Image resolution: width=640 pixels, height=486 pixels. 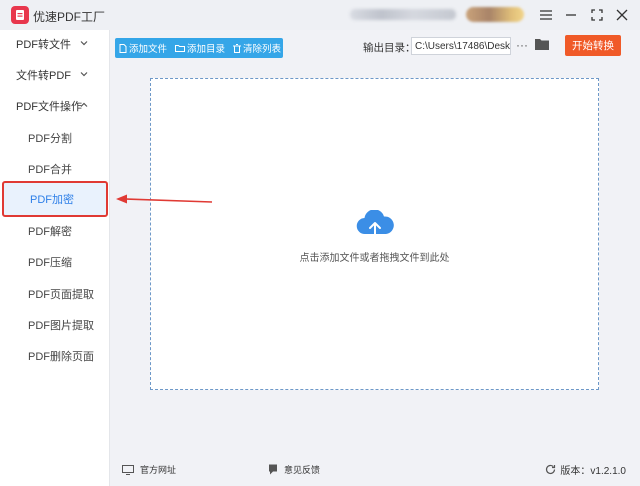 What do you see at coordinates (69, 17) in the screenshot?
I see `app-title: 优速PDF工厂` at bounding box center [69, 17].